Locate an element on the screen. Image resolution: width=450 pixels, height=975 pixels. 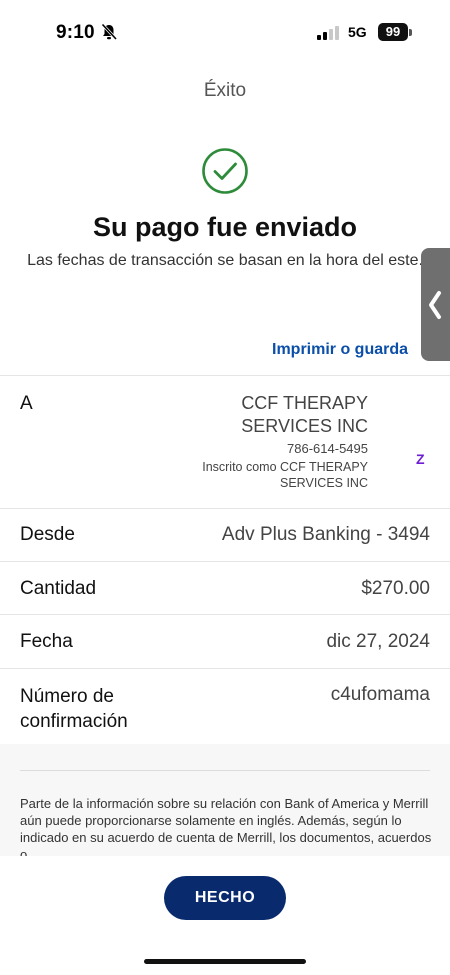
amount-label: Cantidad is located at coordinates (58, 588).